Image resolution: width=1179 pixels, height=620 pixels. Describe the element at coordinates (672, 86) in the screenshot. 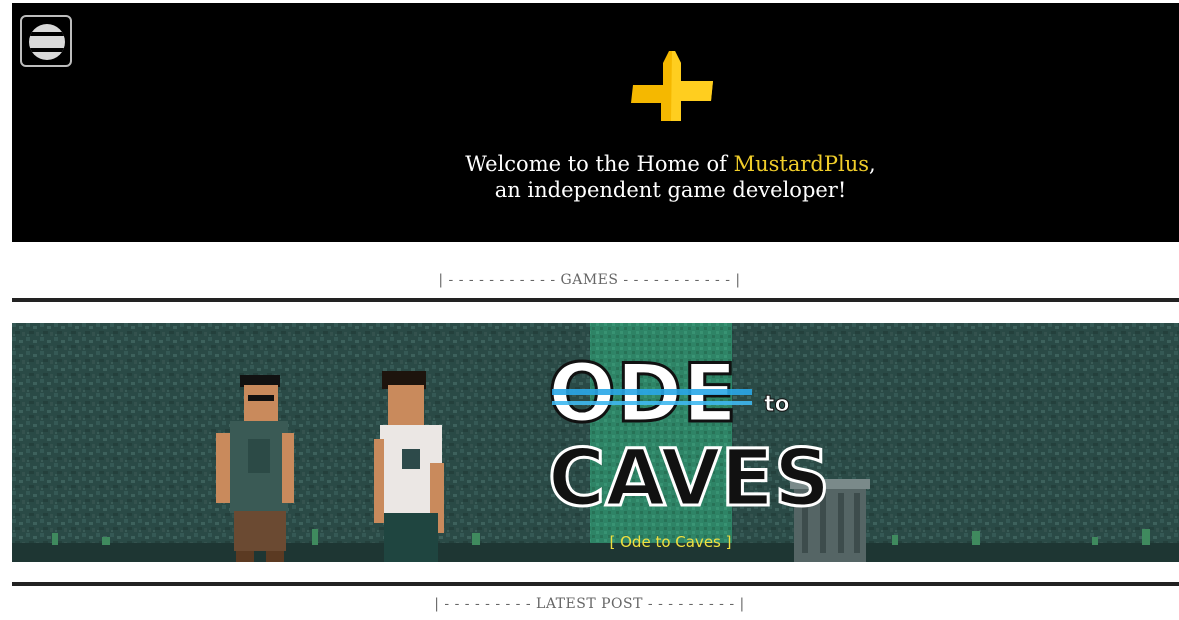

I see `mustard-plus-logo-icon` at that location.